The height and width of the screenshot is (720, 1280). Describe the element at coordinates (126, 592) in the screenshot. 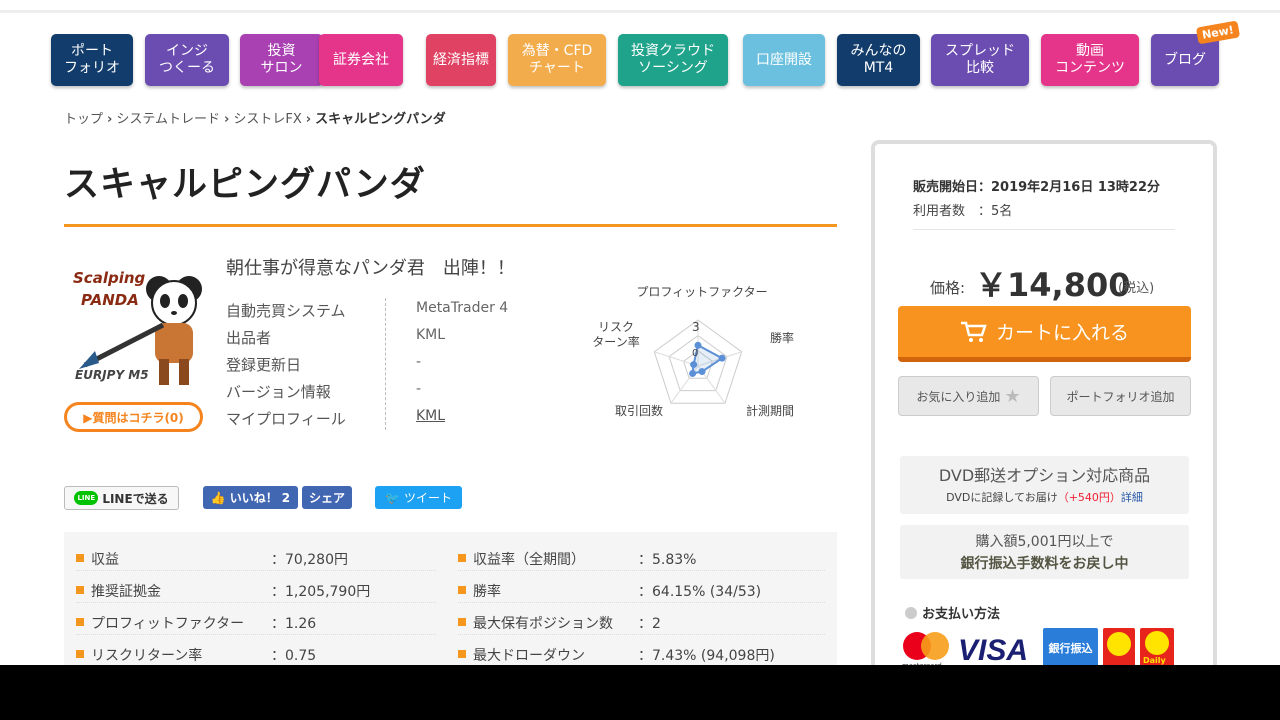

I see `stat-key: 推奨証拠金` at that location.